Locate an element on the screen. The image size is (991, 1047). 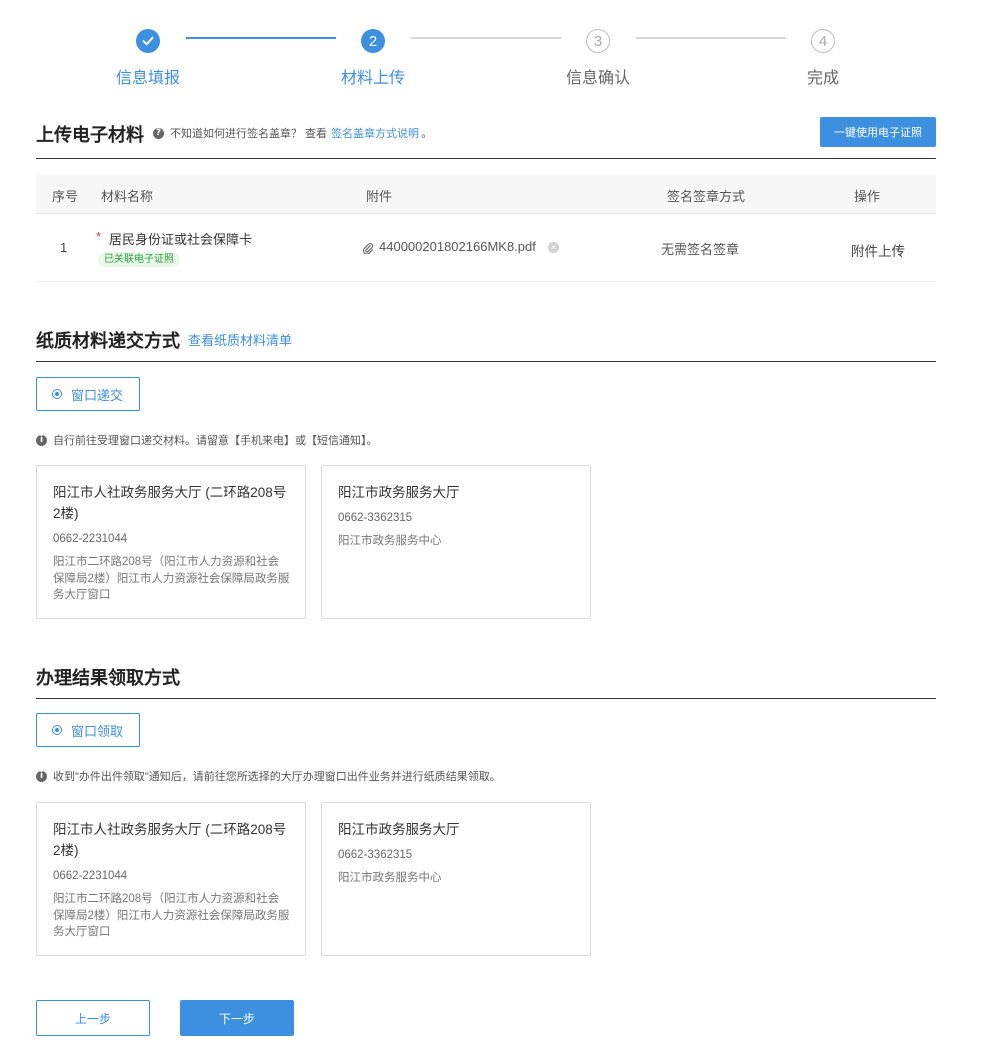
material-name: 居民身份证或社会保障卡 is located at coordinates (181, 239).